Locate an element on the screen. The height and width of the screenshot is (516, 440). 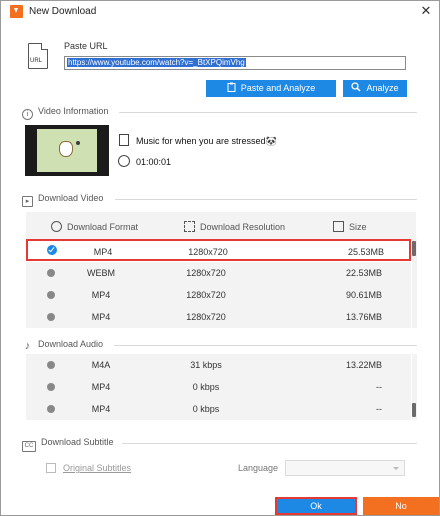
download-audio-header-text: Download Audio is located at coordinates (71, 344).